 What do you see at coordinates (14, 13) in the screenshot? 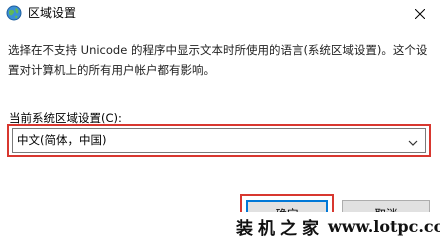
I see `globe-icon` at bounding box center [14, 13].